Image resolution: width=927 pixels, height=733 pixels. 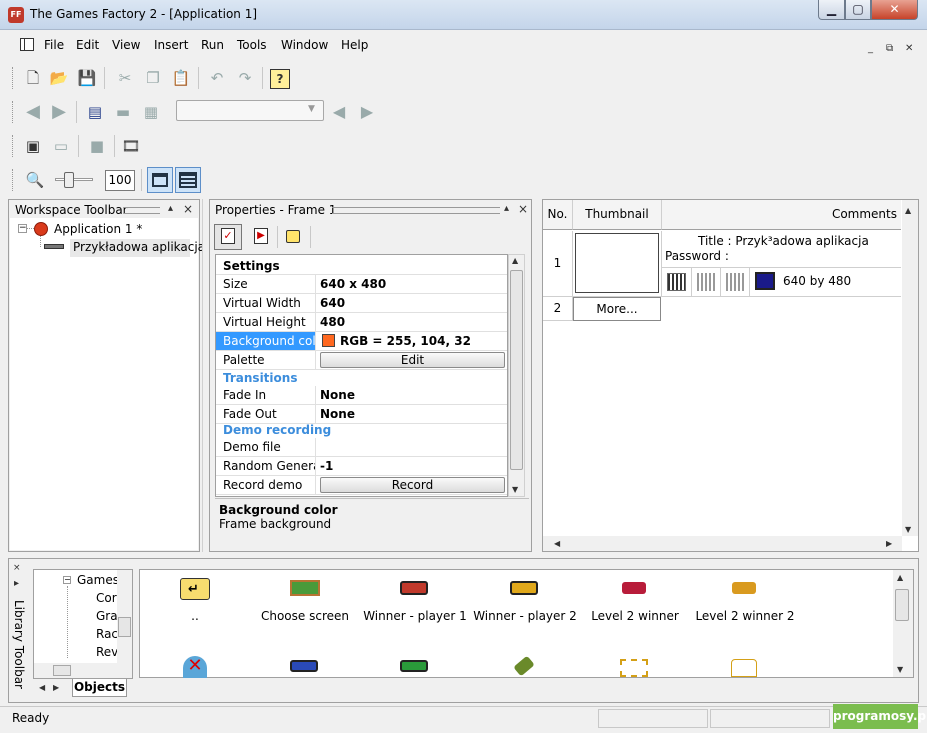 I want to click on tree-node-games: Games, so click(x=98, y=580).